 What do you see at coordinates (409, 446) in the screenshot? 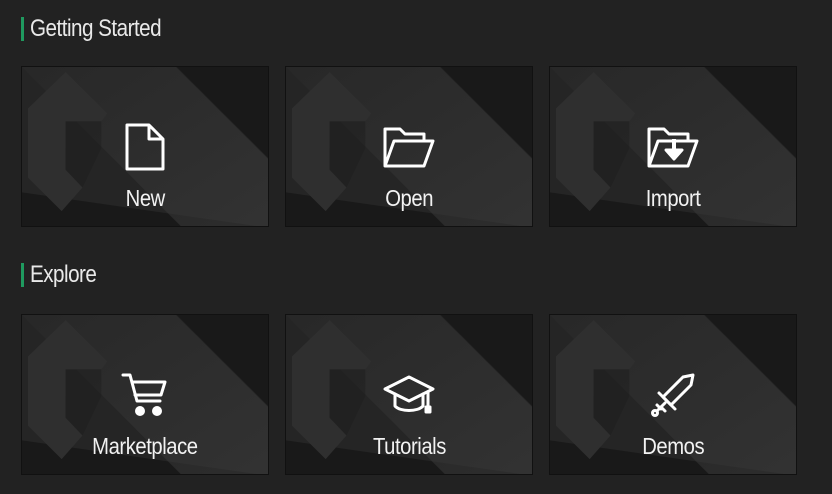
I see `card-label: Tutorials` at bounding box center [409, 446].